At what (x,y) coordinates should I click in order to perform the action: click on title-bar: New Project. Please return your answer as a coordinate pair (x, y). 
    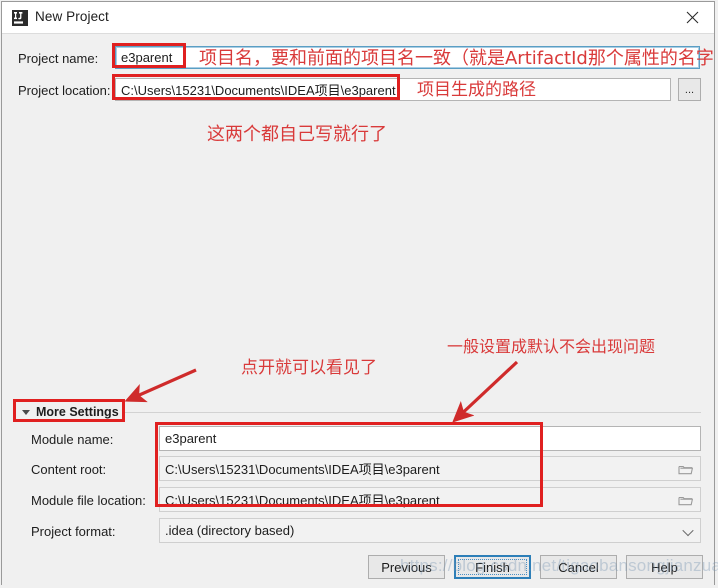
    Looking at the image, I should click on (358, 18).